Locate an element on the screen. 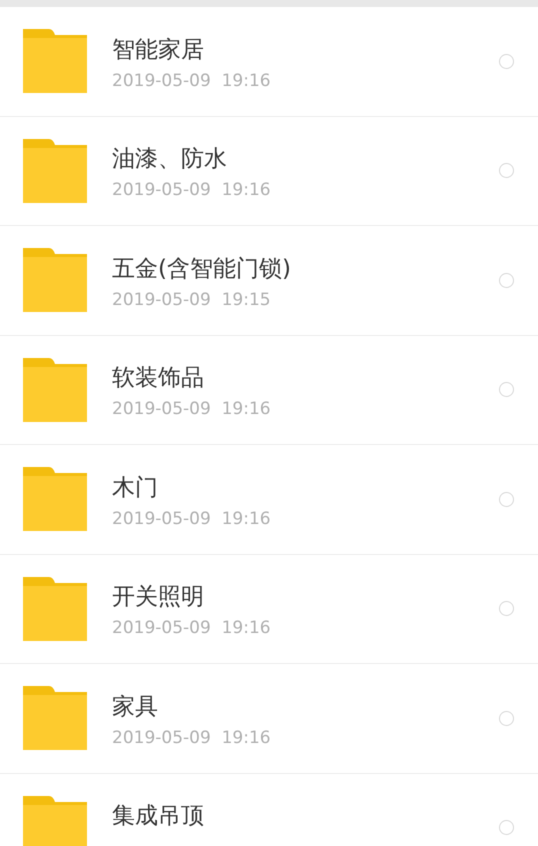 This screenshot has width=538, height=846. folder-name: 软装饰品 is located at coordinates (158, 379).